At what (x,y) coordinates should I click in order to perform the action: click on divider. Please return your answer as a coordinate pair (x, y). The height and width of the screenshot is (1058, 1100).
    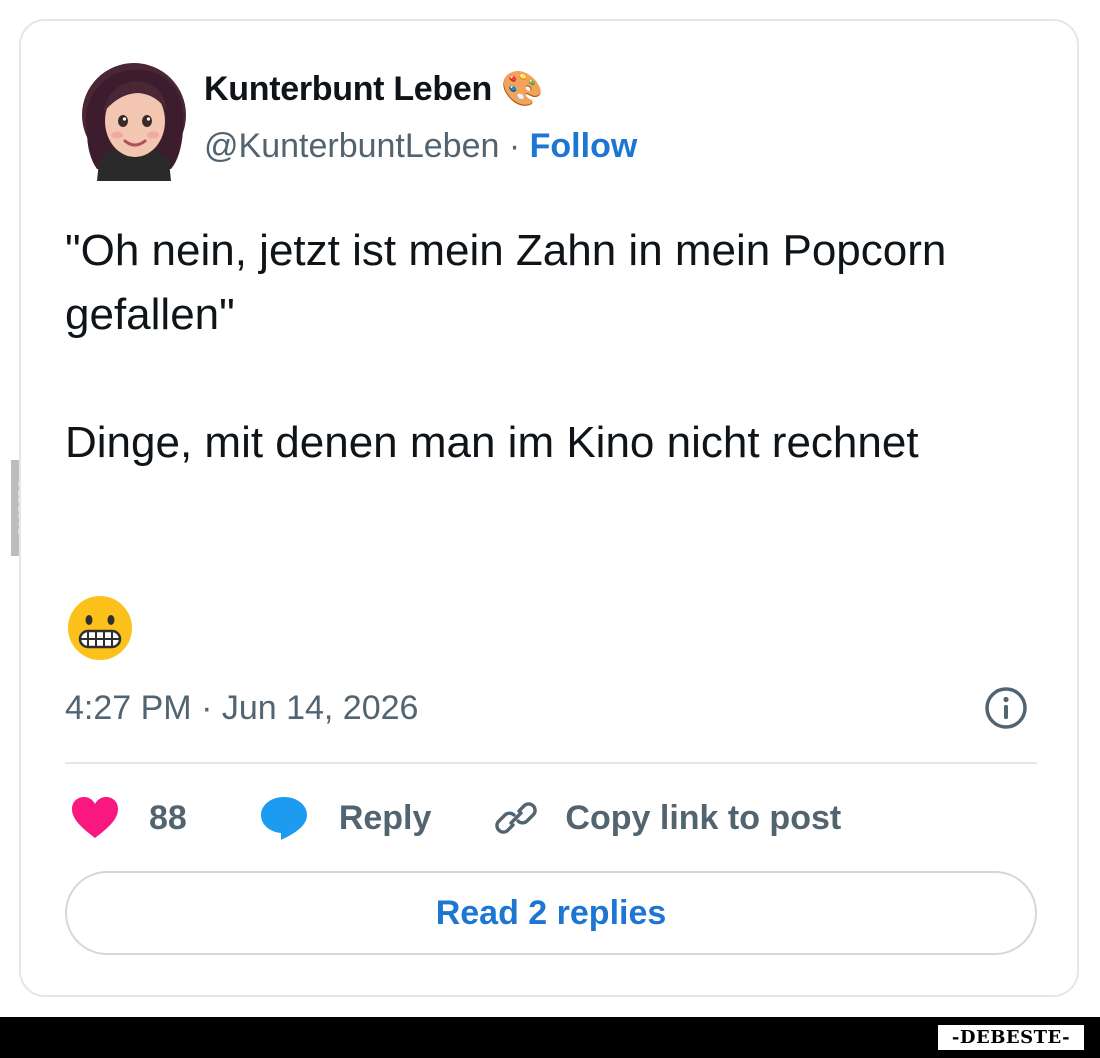
    Looking at the image, I should click on (551, 763).